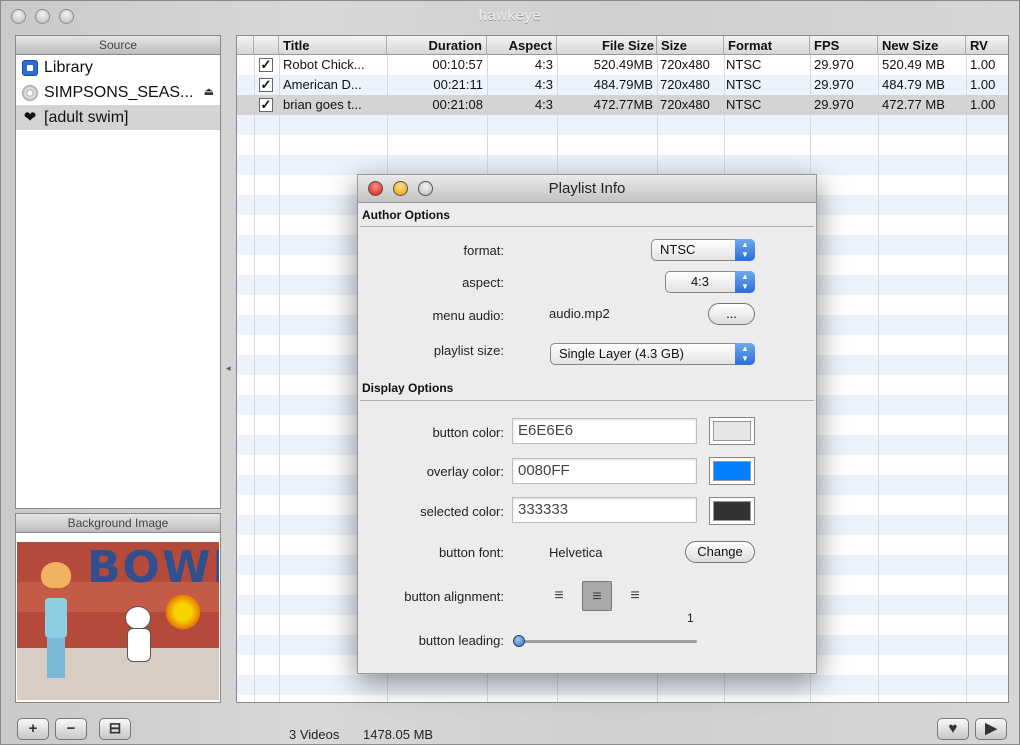 The image size is (1020, 745). What do you see at coordinates (118, 67) in the screenshot?
I see `source-item-library: Library` at bounding box center [118, 67].